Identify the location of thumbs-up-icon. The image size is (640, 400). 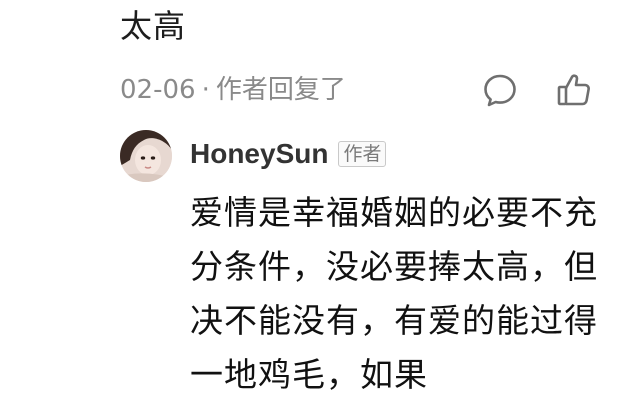
(574, 90).